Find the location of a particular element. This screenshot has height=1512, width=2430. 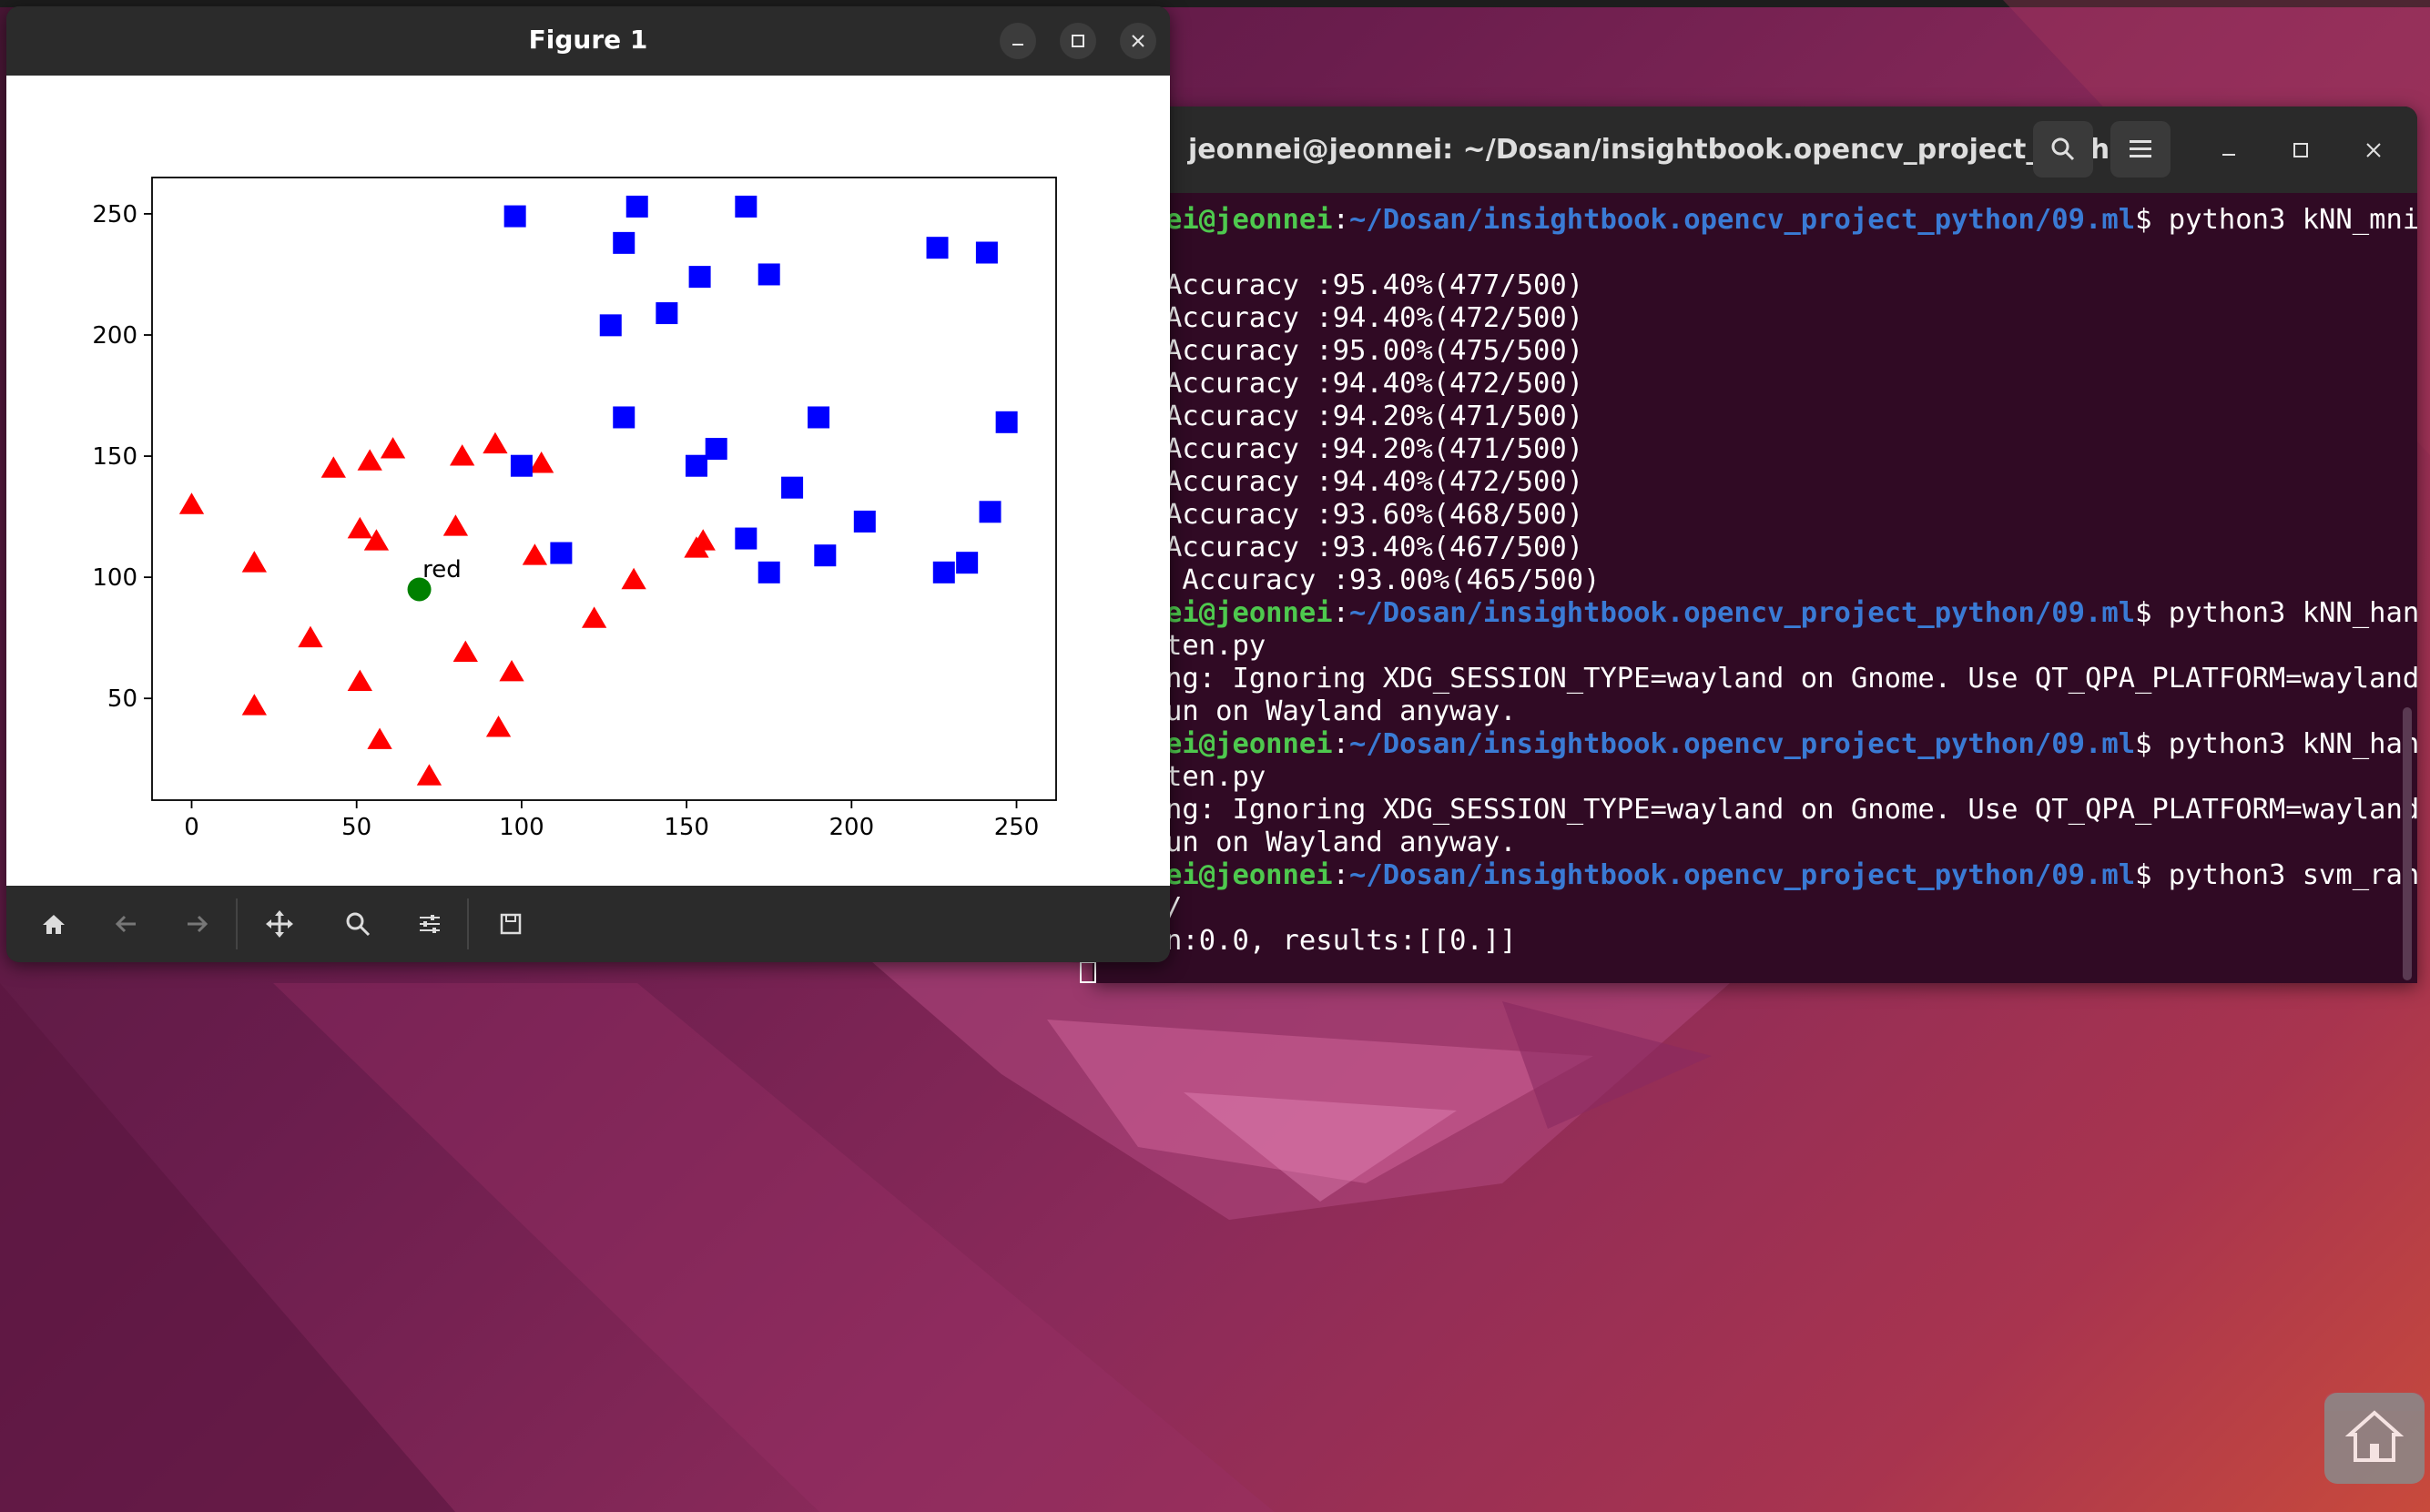

terminal-close-button is located at coordinates (2374, 150).